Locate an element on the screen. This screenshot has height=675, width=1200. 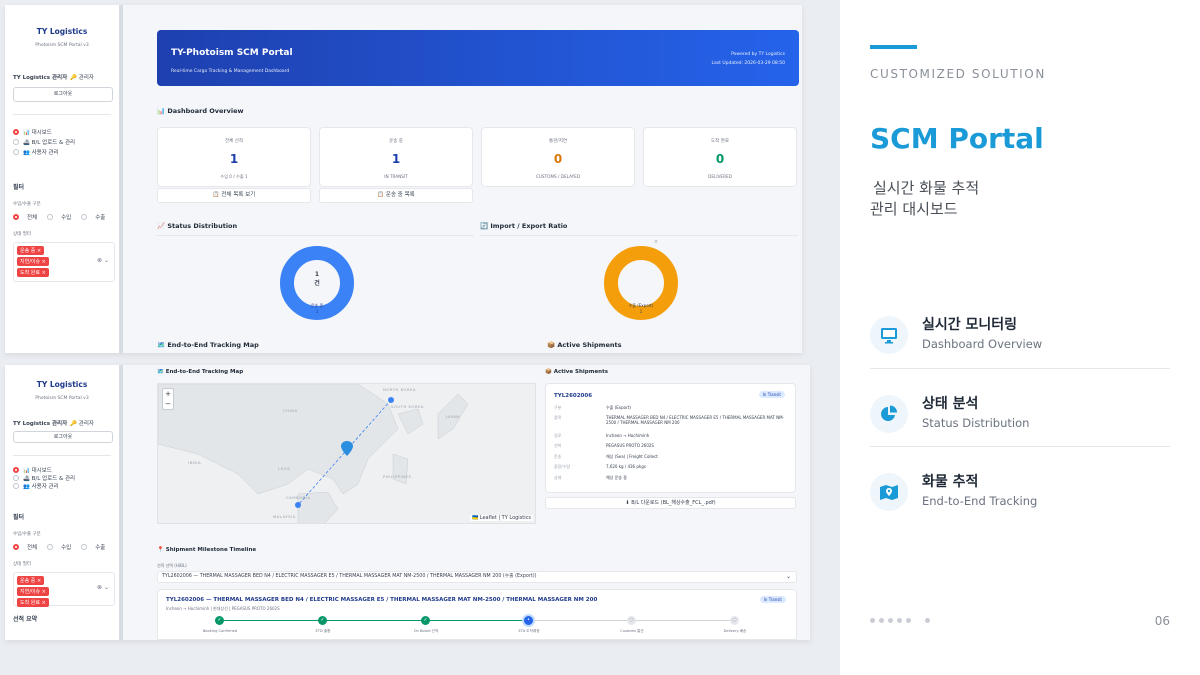
map-label: CHINA is located at coordinates (290, 410).